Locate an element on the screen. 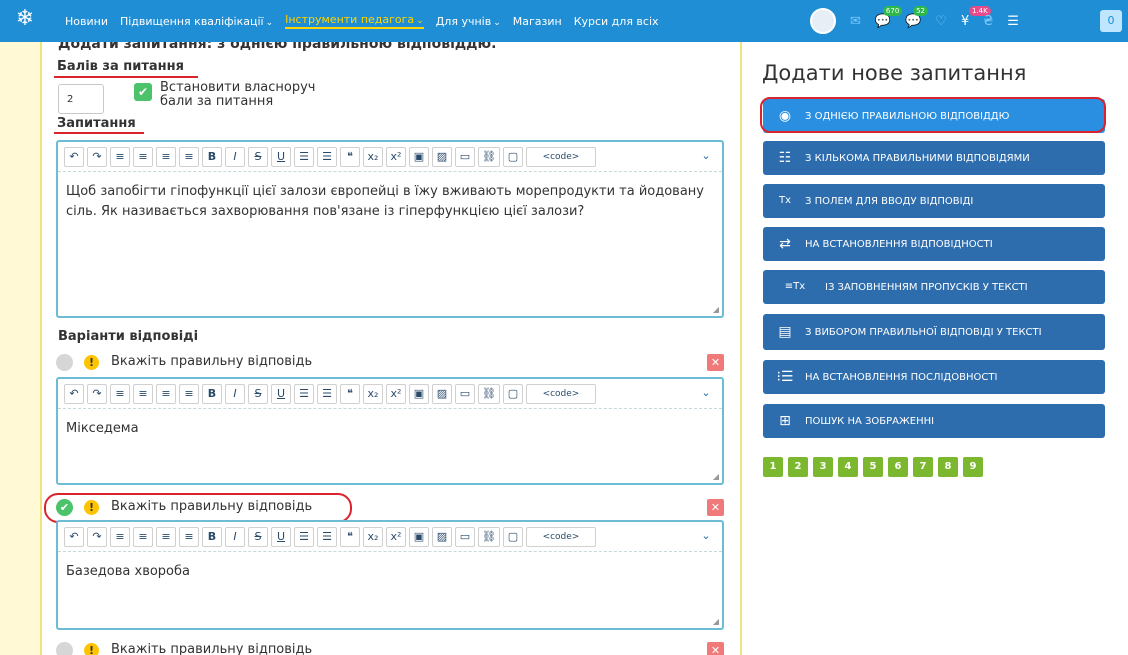 This screenshot has width=1128, height=655. question-type-multiple-answers: ☷ З КІЛЬКОМА ПРАВИЛЬНИМИ ВІДПОВІДЯМИ is located at coordinates (934, 158).